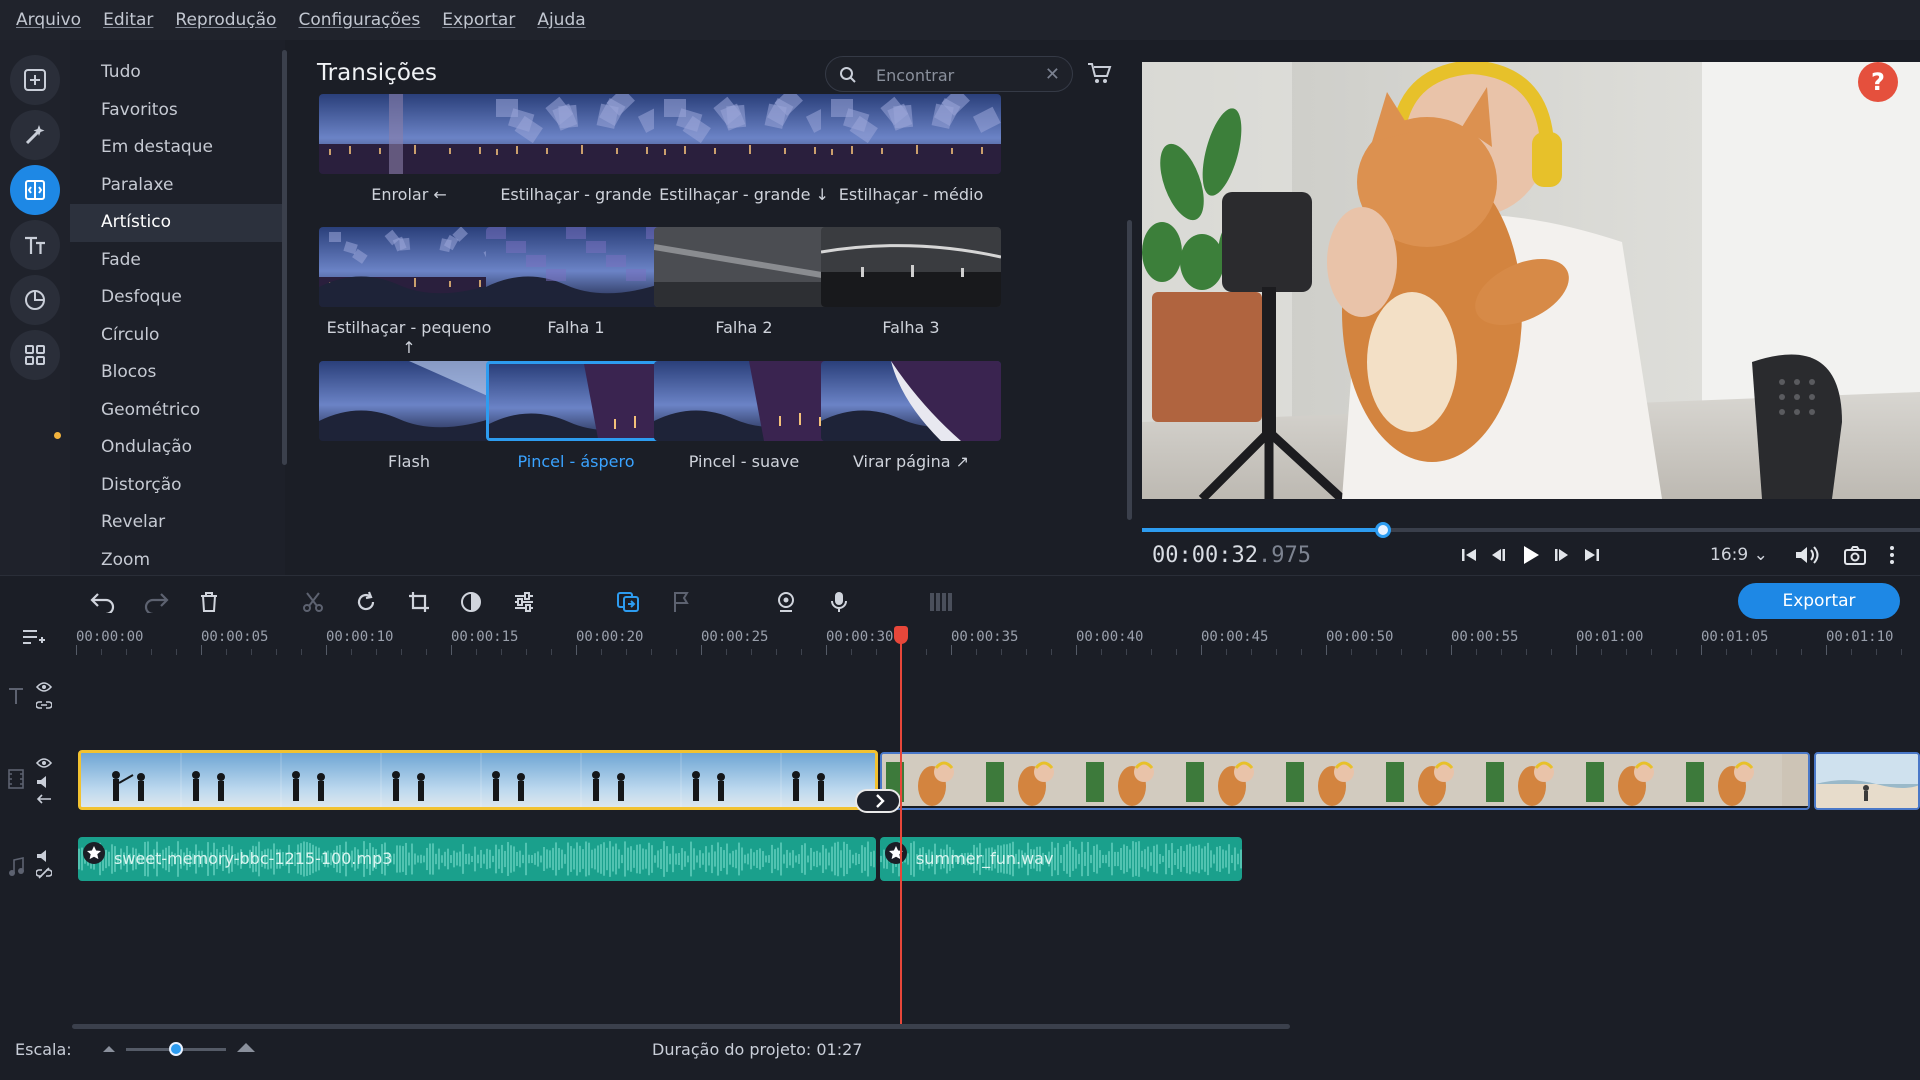 This screenshot has width=1920, height=1080. I want to click on search-box: ✕, so click(949, 74).